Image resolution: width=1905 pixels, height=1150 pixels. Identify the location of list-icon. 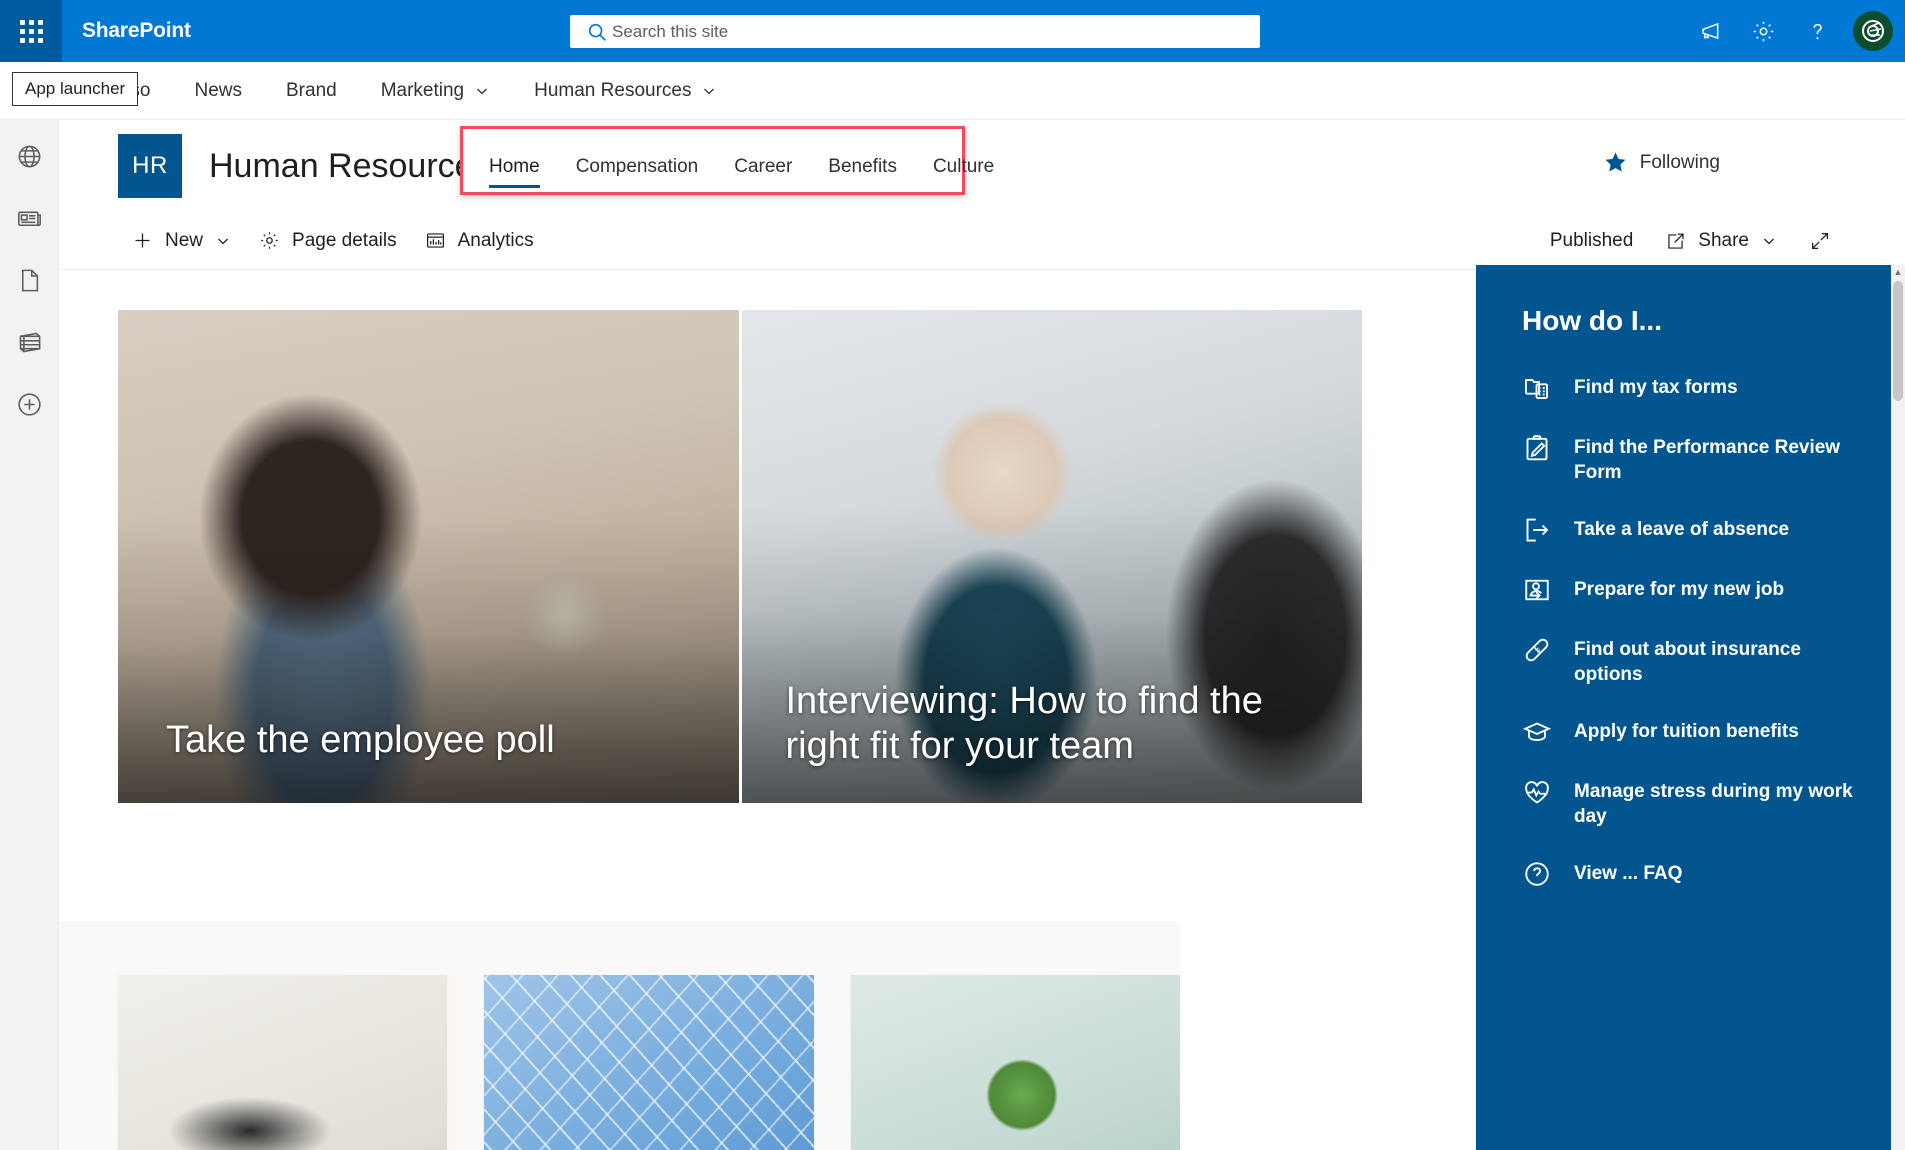
(29, 342).